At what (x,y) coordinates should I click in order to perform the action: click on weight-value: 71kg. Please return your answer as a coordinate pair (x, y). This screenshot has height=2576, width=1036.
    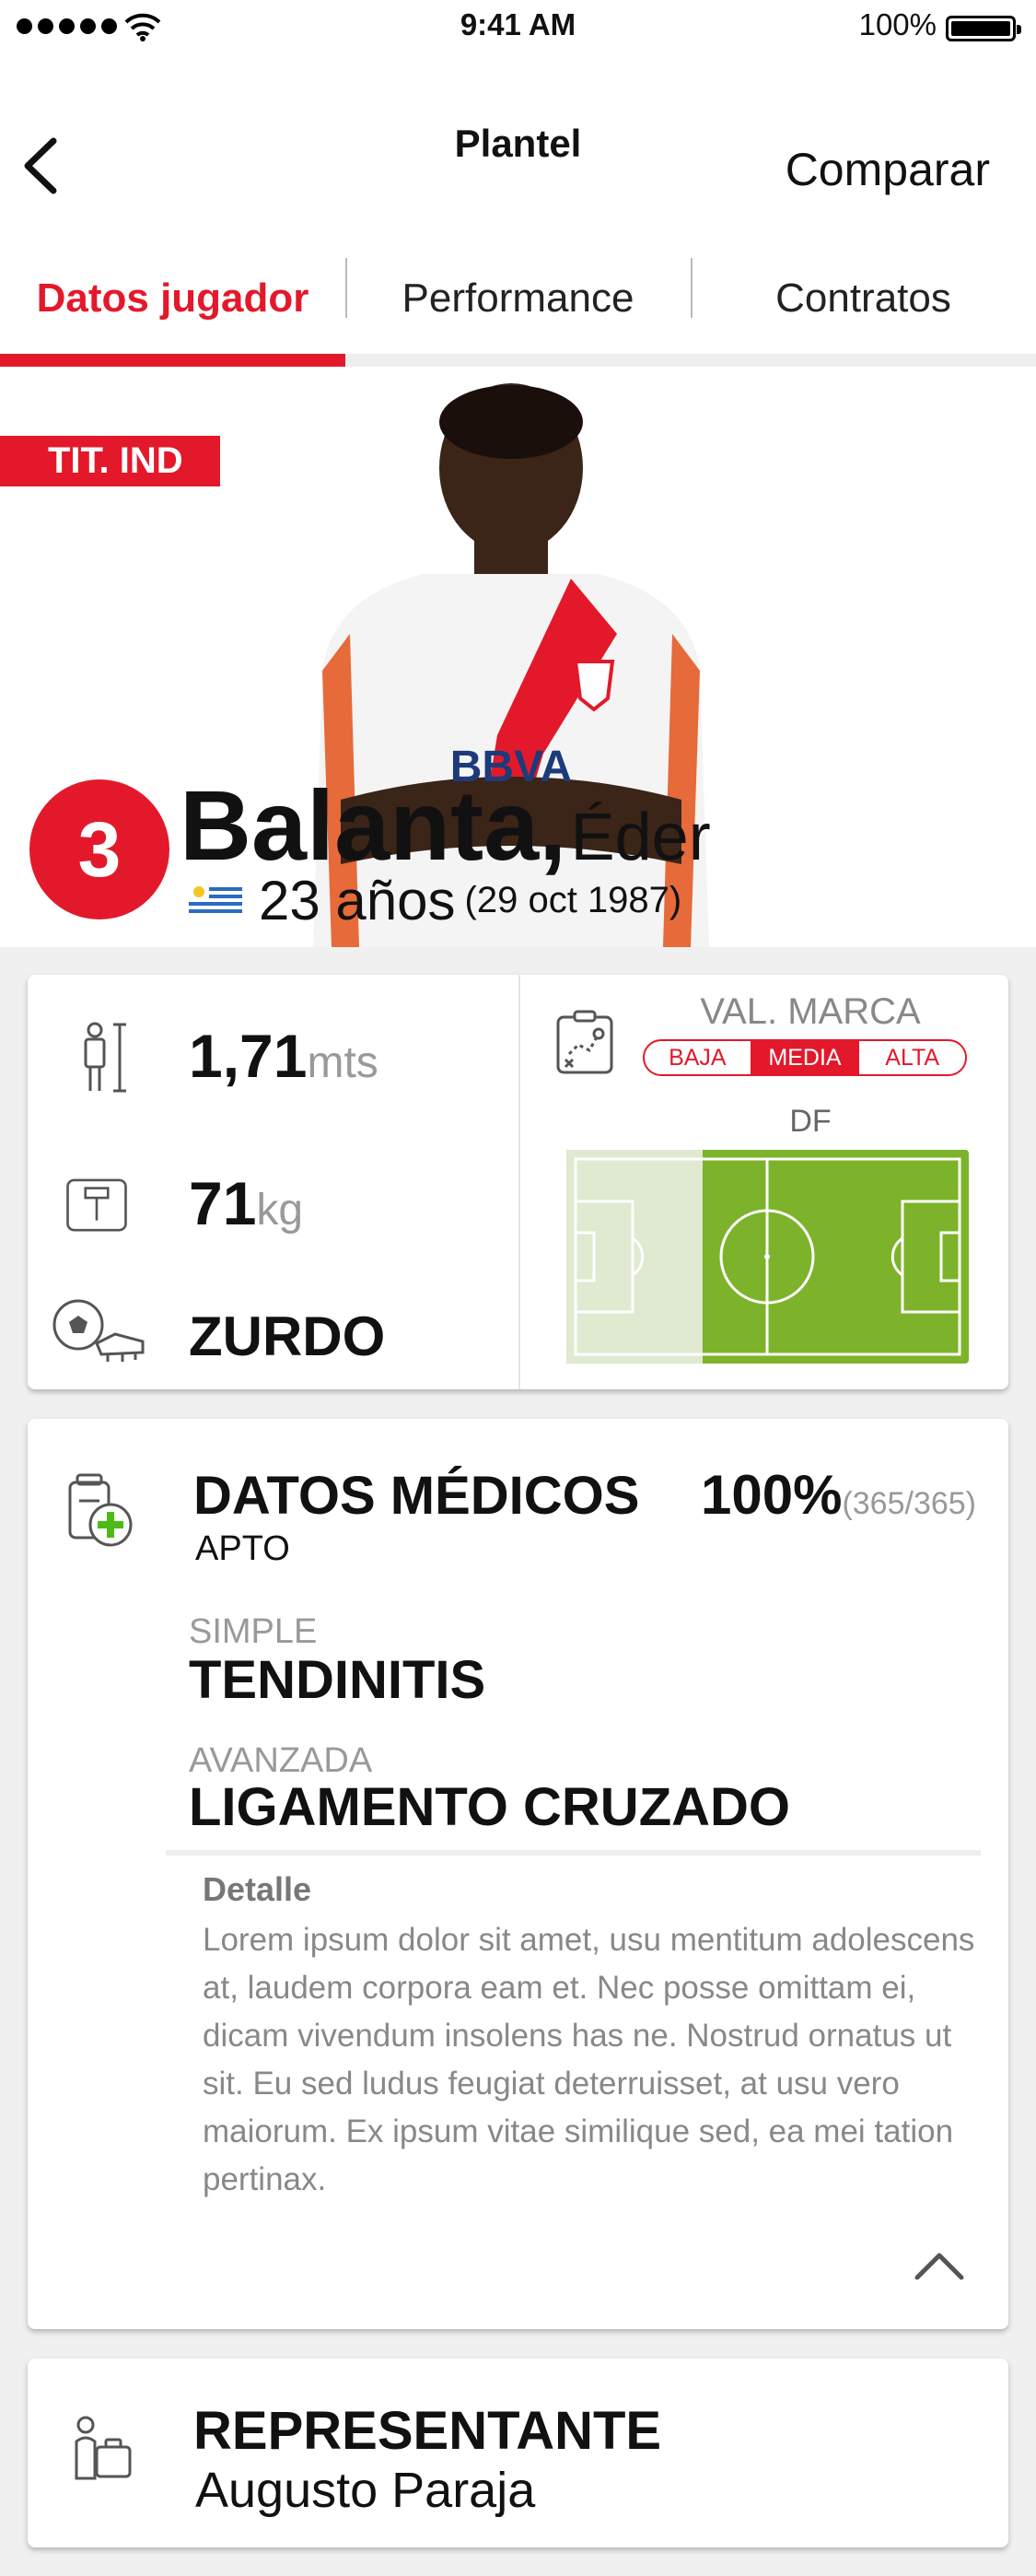
    Looking at the image, I should click on (246, 1203).